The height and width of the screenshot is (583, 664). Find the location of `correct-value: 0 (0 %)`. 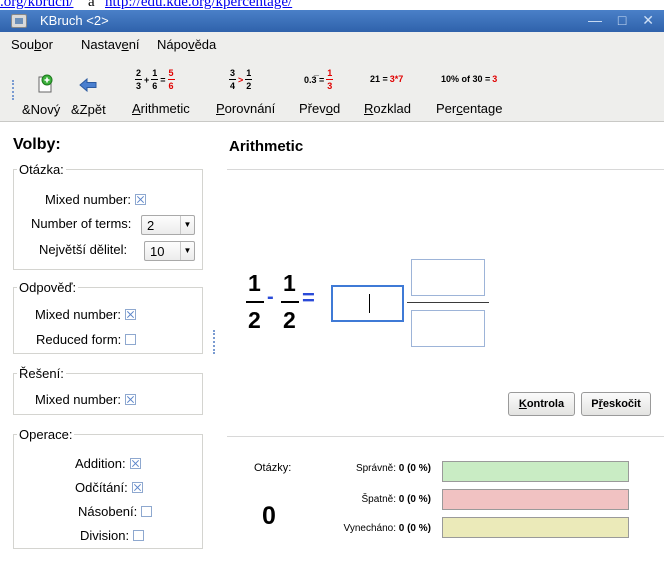

correct-value: 0 (0 %) is located at coordinates (414, 468).